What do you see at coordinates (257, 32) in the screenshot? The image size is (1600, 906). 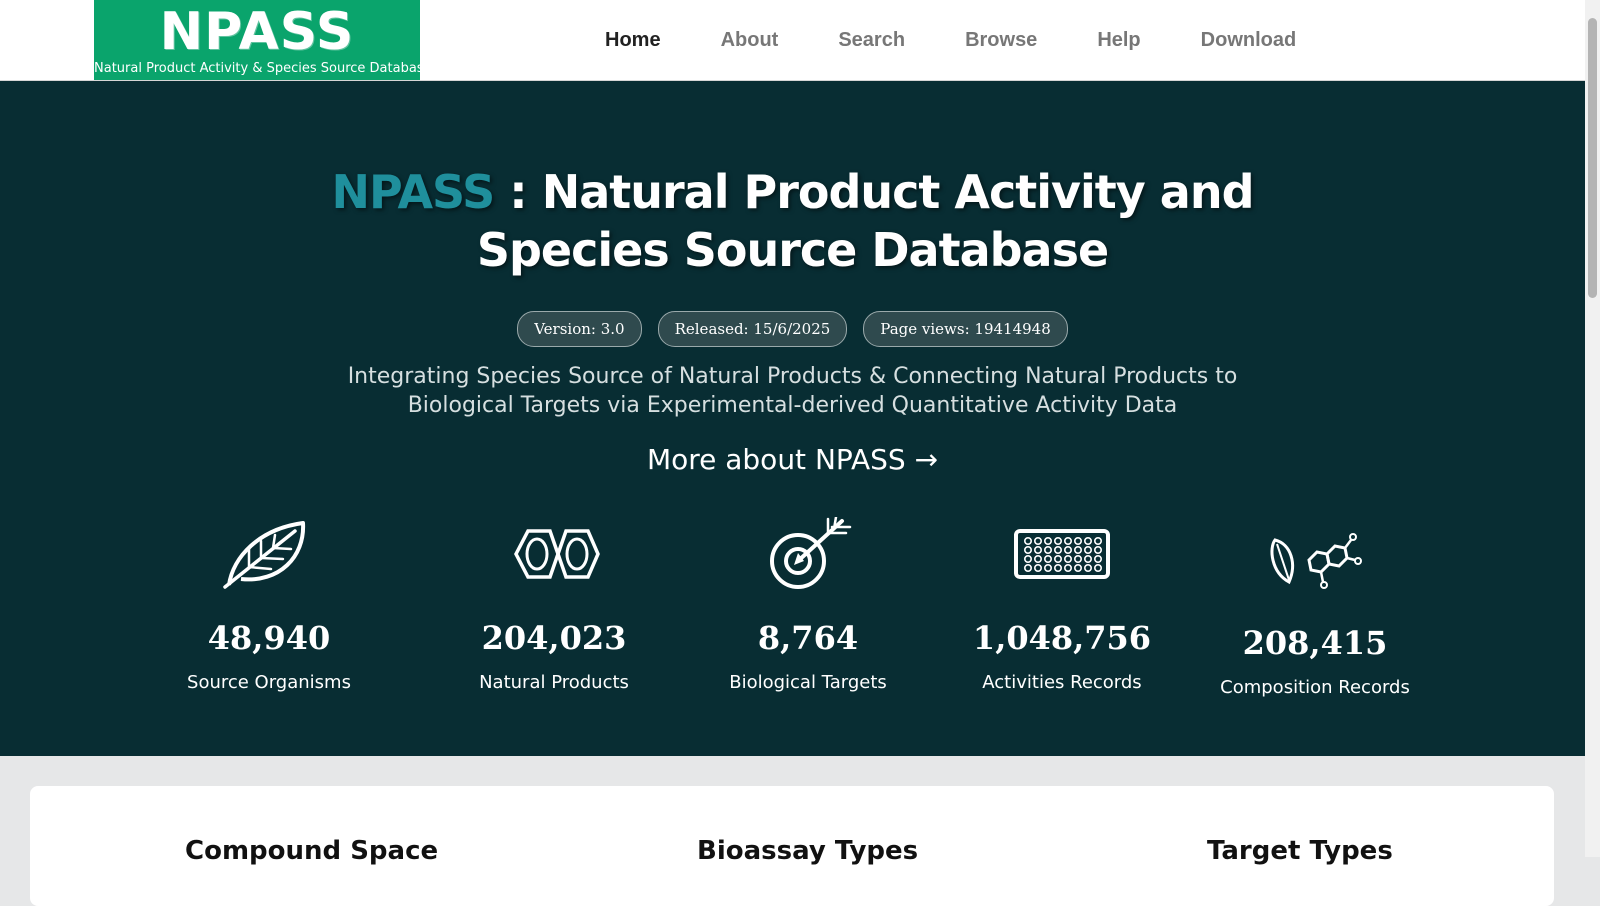 I see `logo-title: NPASS` at bounding box center [257, 32].